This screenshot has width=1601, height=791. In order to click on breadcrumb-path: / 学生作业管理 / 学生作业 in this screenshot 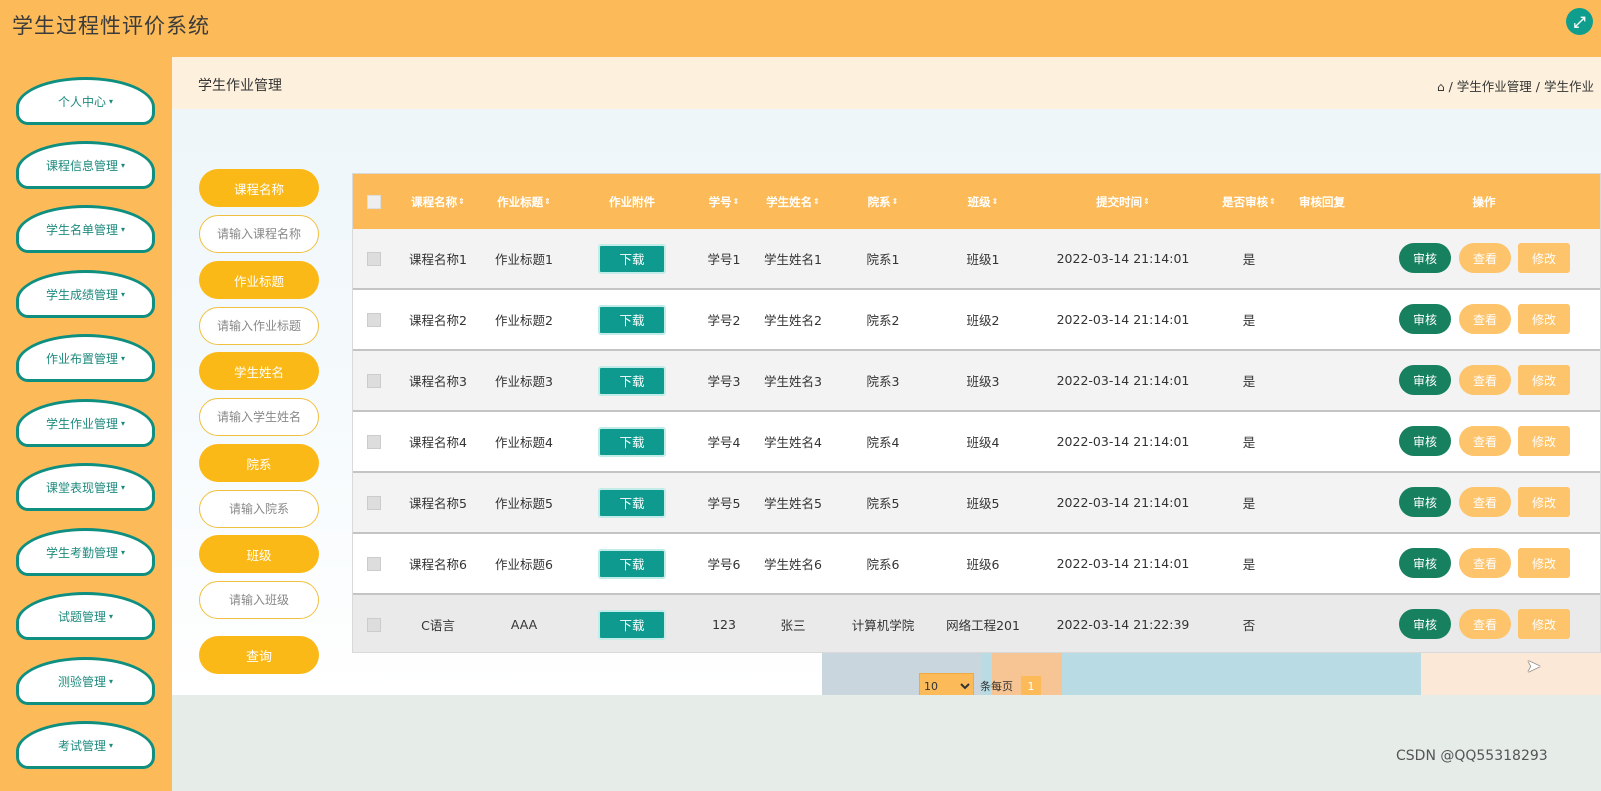, I will do `click(1521, 86)`.